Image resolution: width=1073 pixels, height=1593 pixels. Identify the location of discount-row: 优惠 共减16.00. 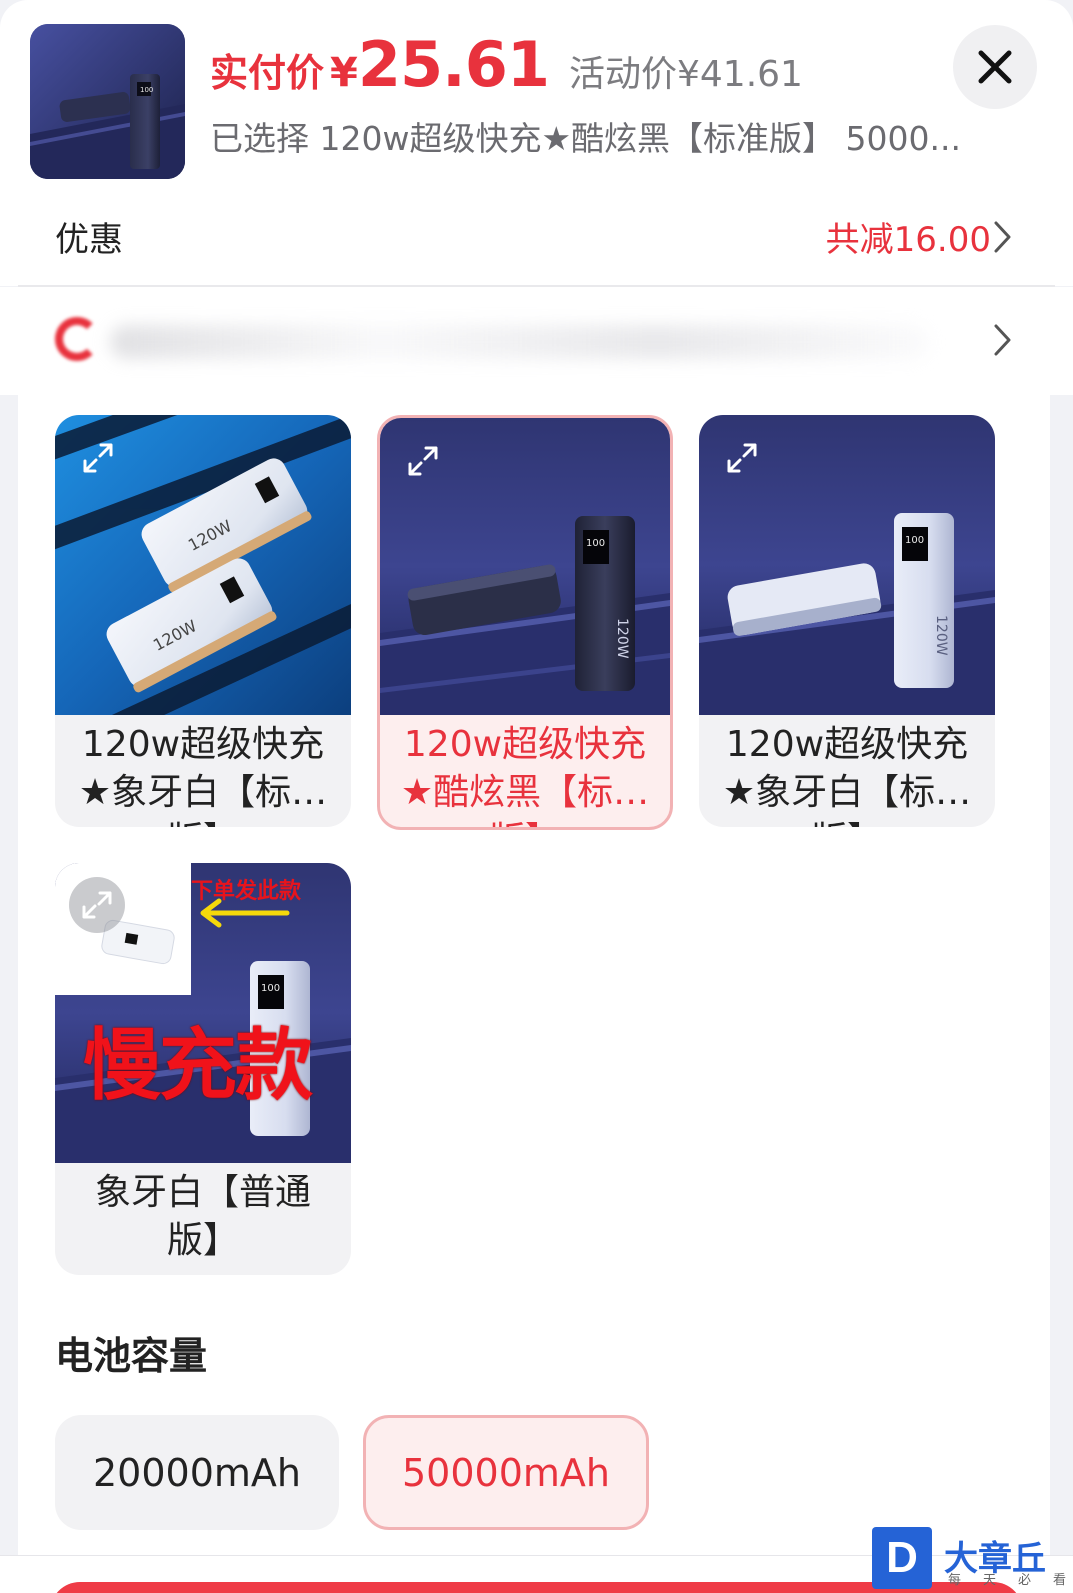
(536, 238).